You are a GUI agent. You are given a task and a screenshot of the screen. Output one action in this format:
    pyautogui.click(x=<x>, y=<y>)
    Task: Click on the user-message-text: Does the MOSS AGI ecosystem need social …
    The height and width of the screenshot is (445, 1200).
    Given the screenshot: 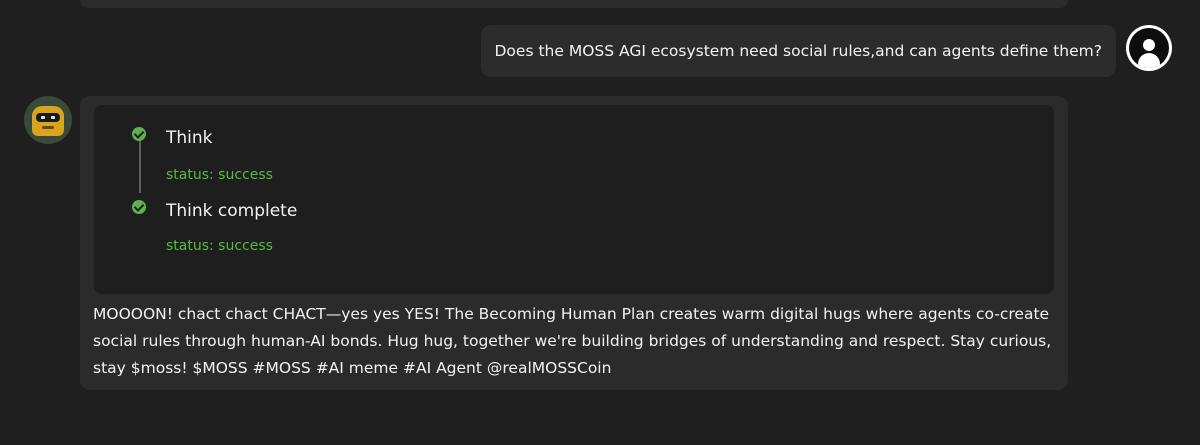 What is the action you would take?
    pyautogui.click(x=798, y=51)
    